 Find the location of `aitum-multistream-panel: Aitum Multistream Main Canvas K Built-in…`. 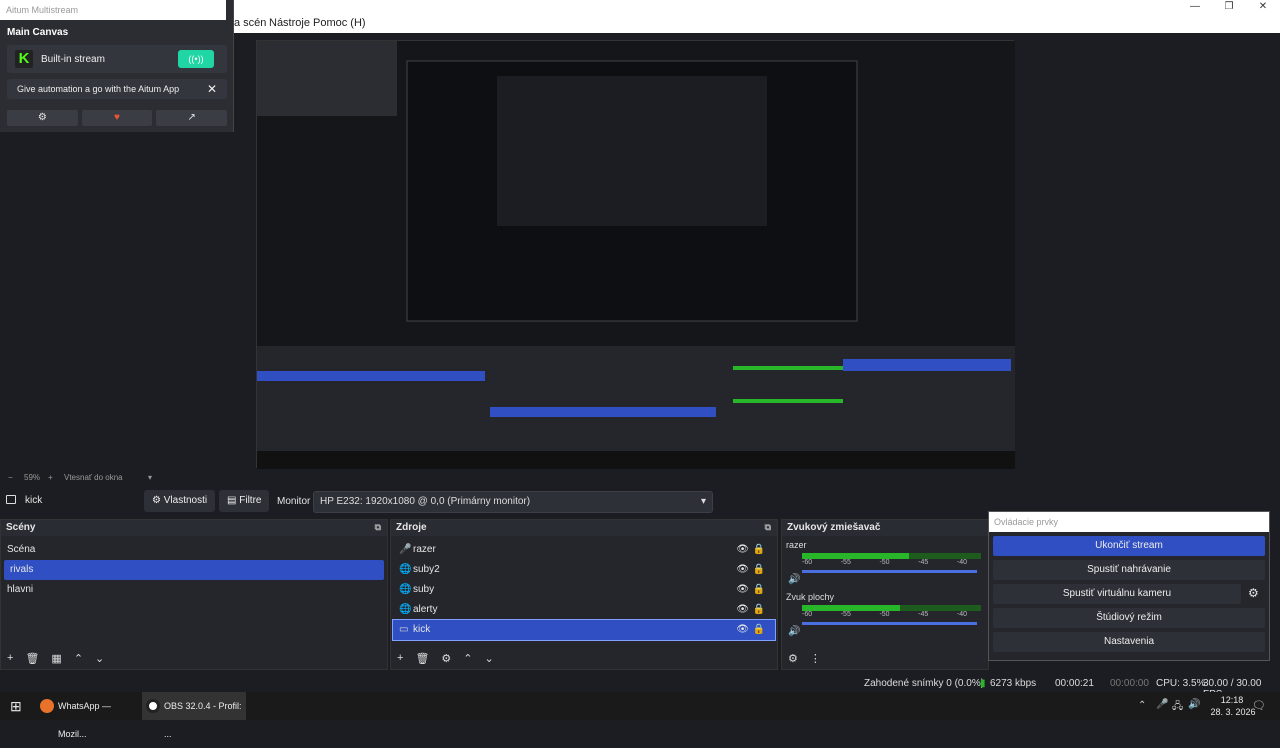

aitum-multistream-panel: Aitum Multistream Main Canvas K Built-in… is located at coordinates (117, 66).